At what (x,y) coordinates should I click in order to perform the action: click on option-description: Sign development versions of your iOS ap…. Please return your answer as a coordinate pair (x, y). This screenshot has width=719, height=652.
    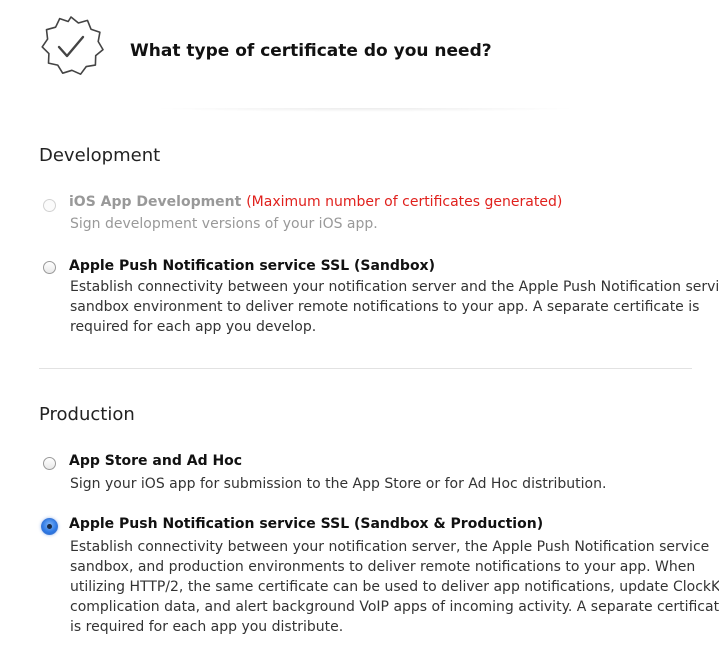
    Looking at the image, I should click on (224, 224).